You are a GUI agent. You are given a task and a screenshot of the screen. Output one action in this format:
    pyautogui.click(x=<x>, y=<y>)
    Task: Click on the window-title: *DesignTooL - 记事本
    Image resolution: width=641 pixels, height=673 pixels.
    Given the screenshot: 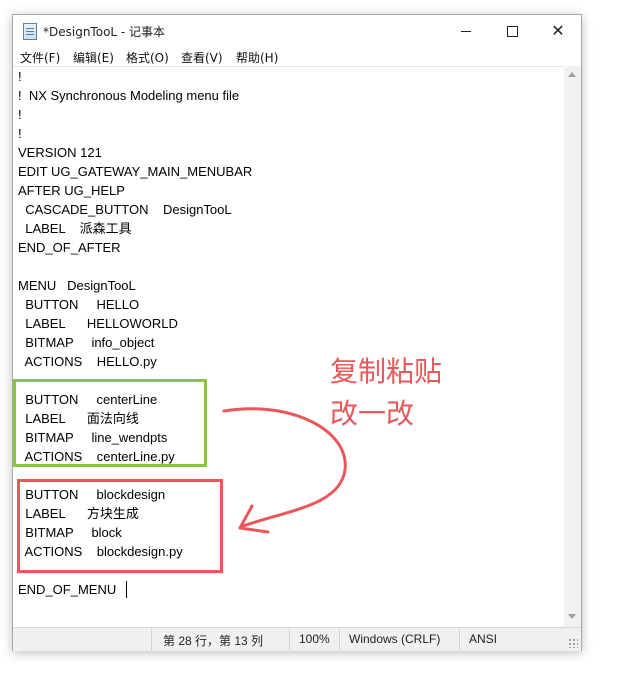 What is the action you would take?
    pyautogui.click(x=104, y=32)
    